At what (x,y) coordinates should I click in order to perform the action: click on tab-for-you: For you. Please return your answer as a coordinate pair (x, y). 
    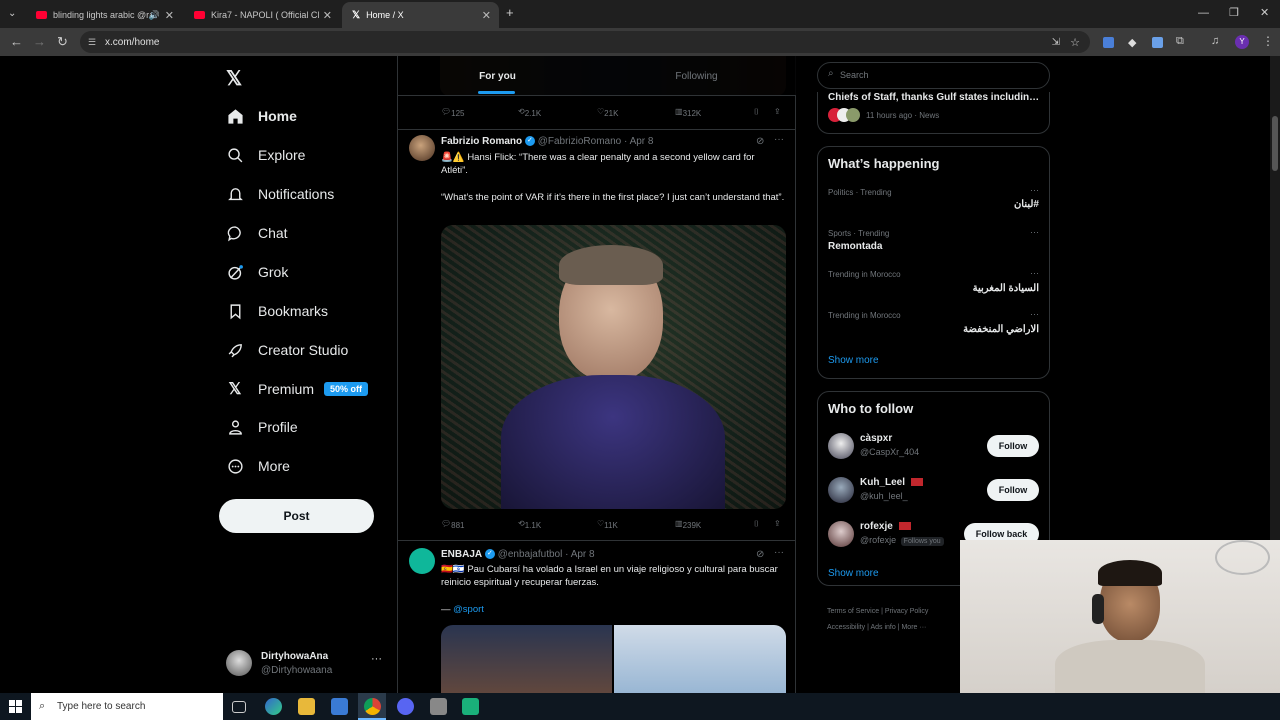
    Looking at the image, I should click on (497, 76).